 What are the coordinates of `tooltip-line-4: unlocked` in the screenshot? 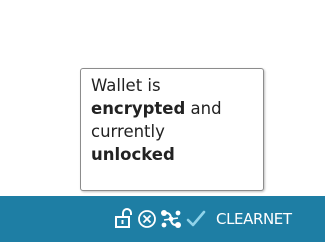 It's located at (173, 154).